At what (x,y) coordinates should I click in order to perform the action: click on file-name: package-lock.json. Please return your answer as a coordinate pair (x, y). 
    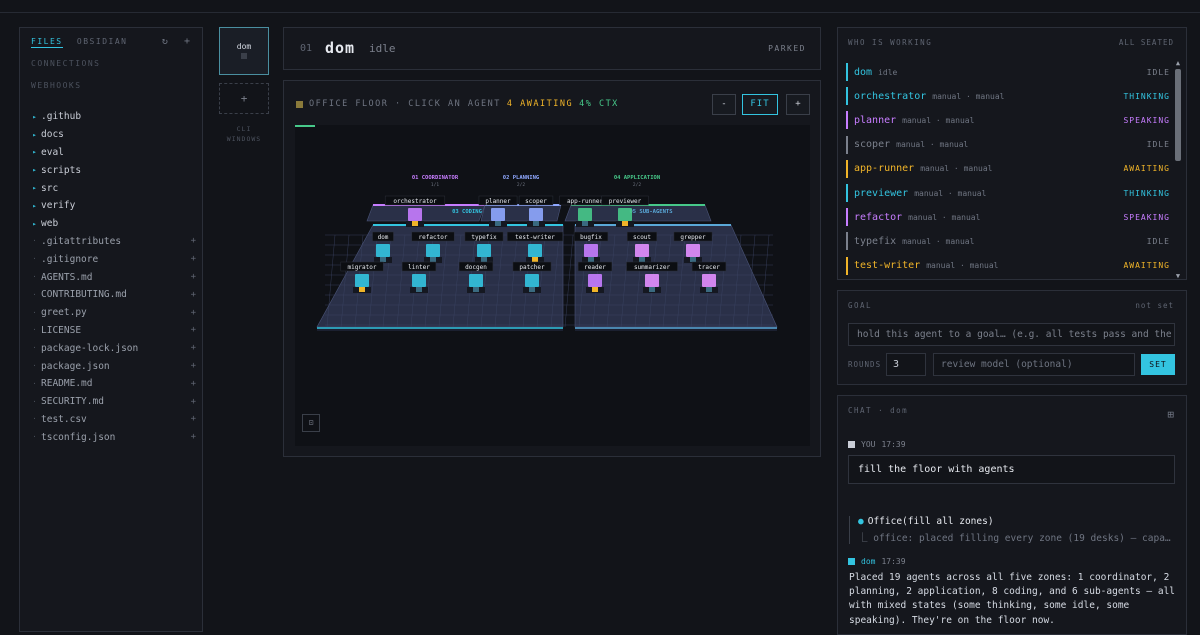
    Looking at the image, I should click on (90, 348).